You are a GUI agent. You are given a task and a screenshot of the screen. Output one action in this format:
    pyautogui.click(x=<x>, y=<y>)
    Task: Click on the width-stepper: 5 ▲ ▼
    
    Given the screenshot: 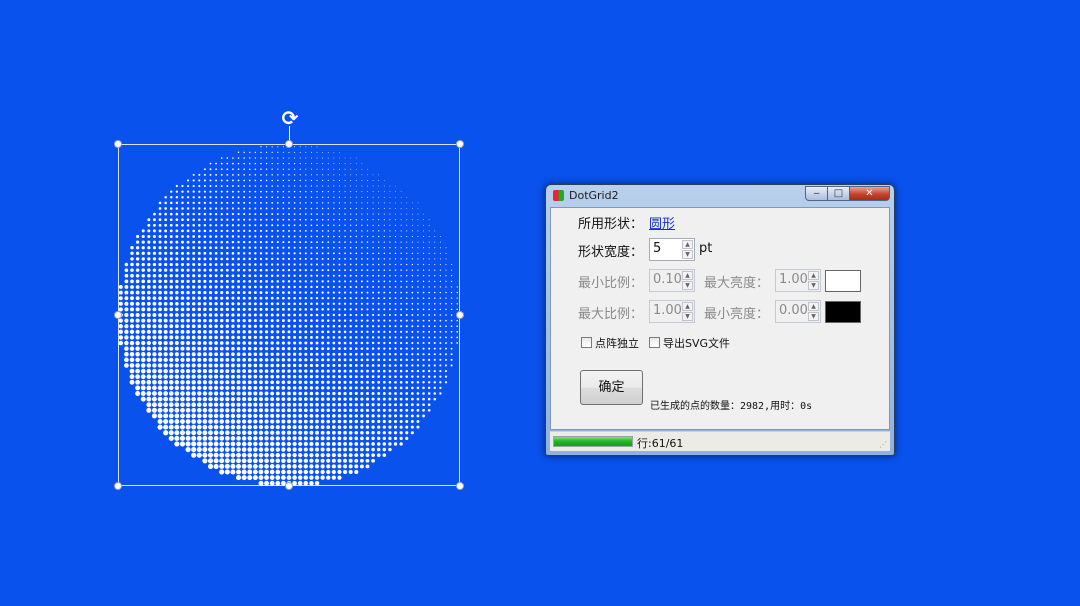 What is the action you would take?
    pyautogui.click(x=672, y=249)
    